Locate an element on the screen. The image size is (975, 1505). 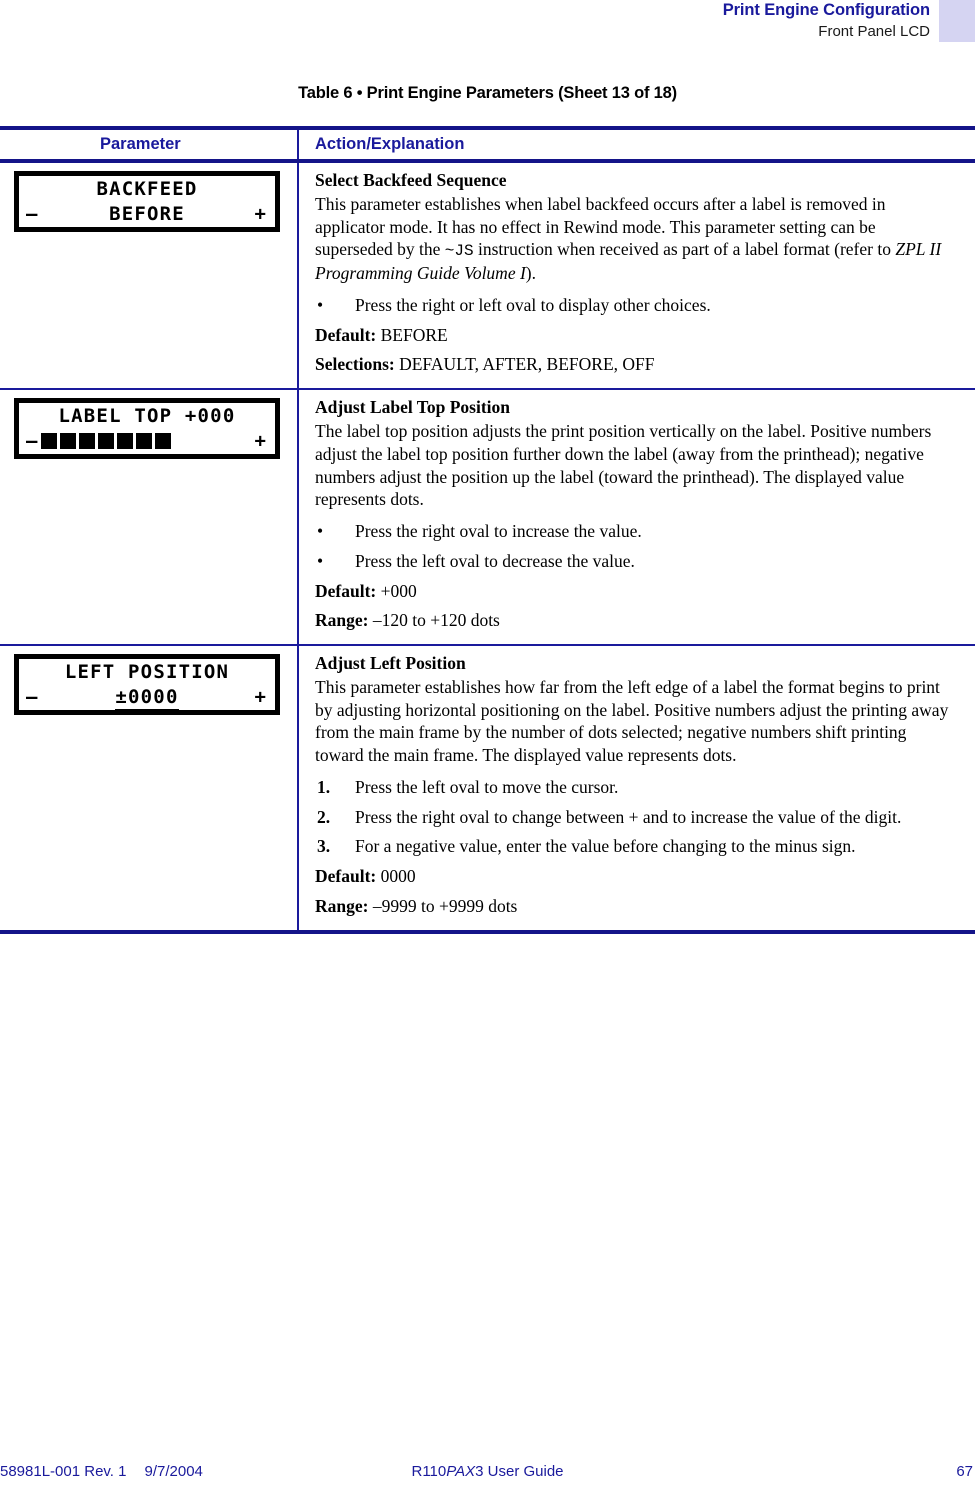
table-header-row: Parameter Action/Explanation is located at coordinates (487, 144).